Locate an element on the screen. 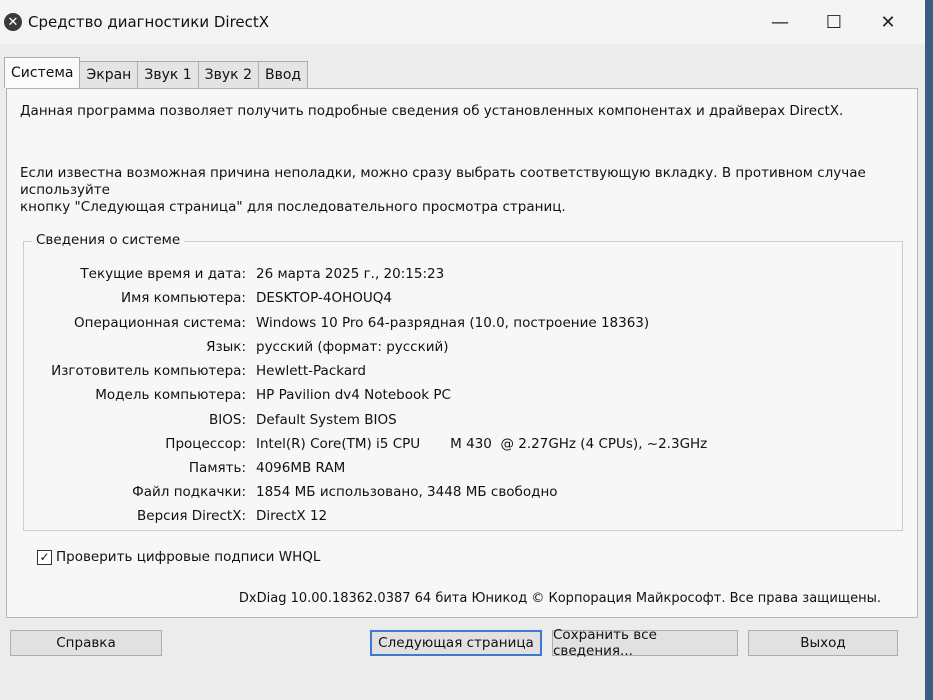 The image size is (933, 700). whql-checkbox: ✓ is located at coordinates (44, 557).